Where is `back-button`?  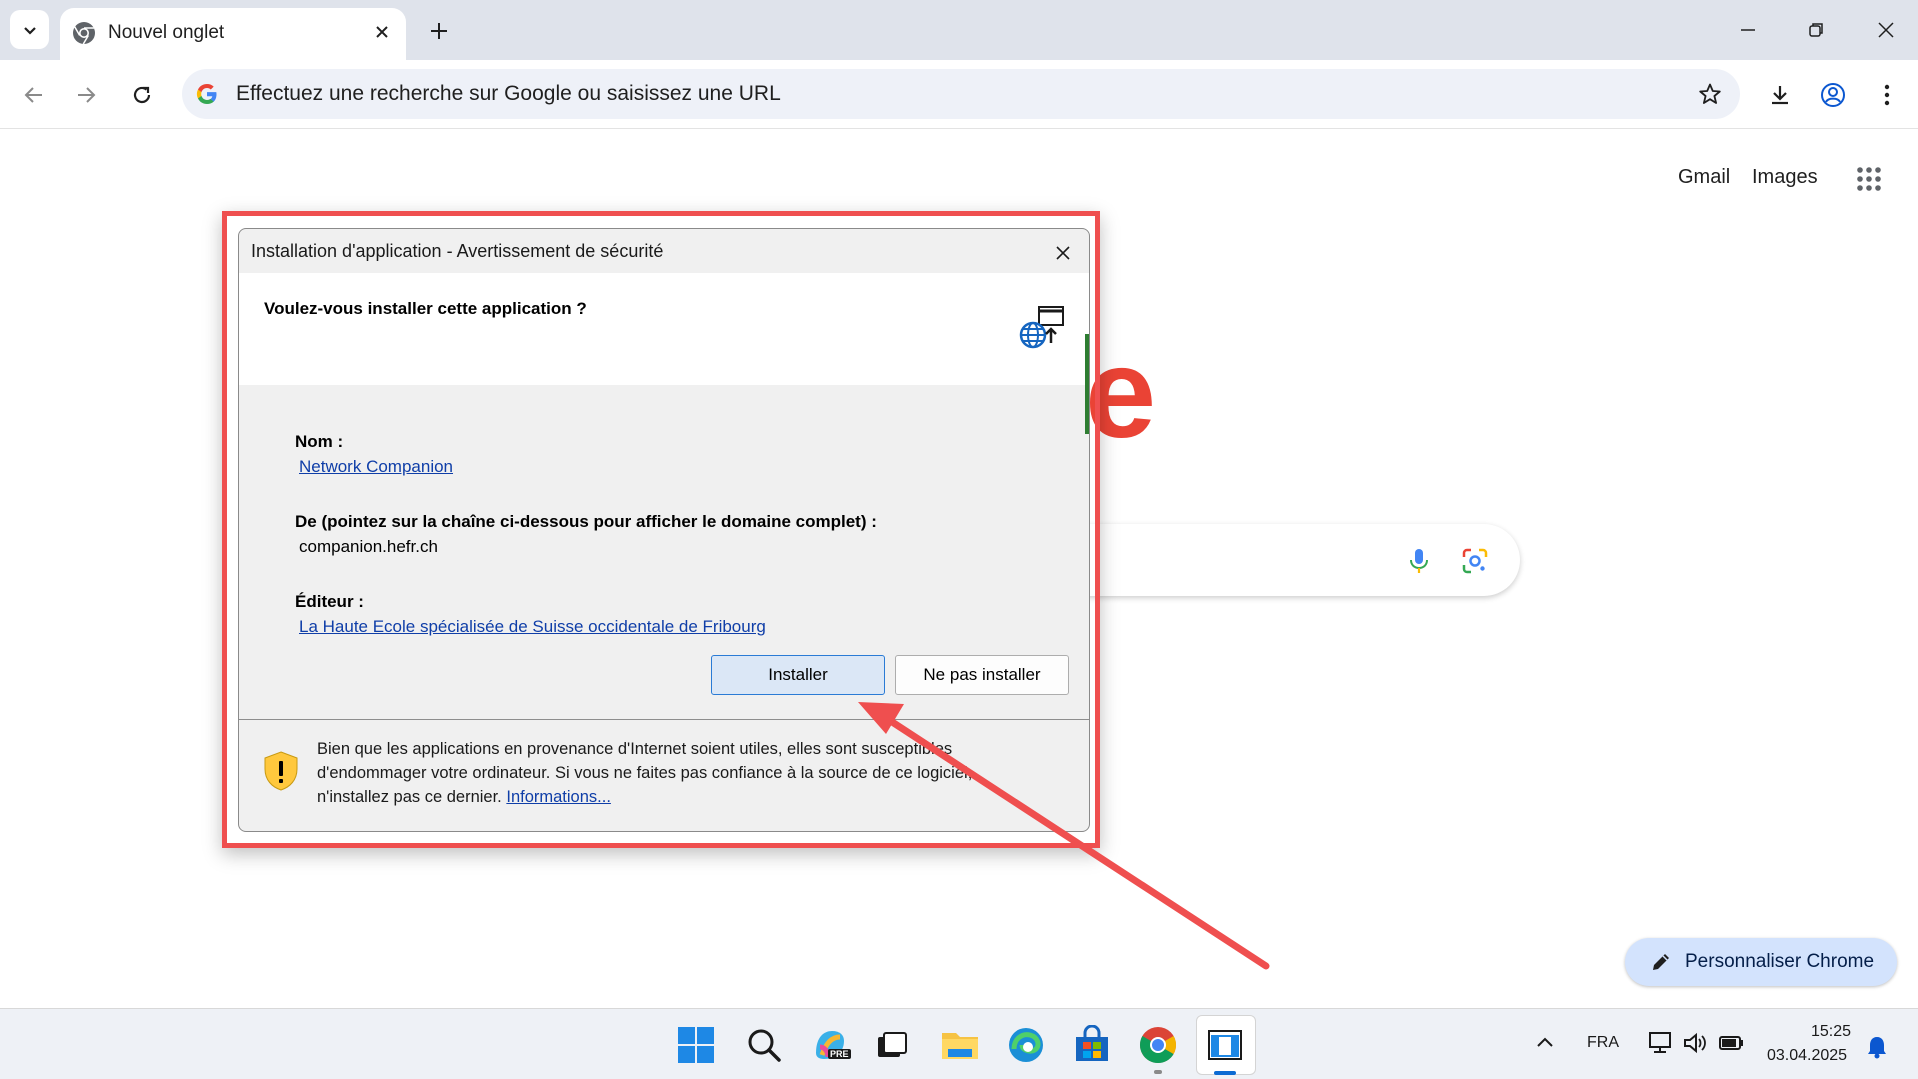
back-button is located at coordinates (34, 95).